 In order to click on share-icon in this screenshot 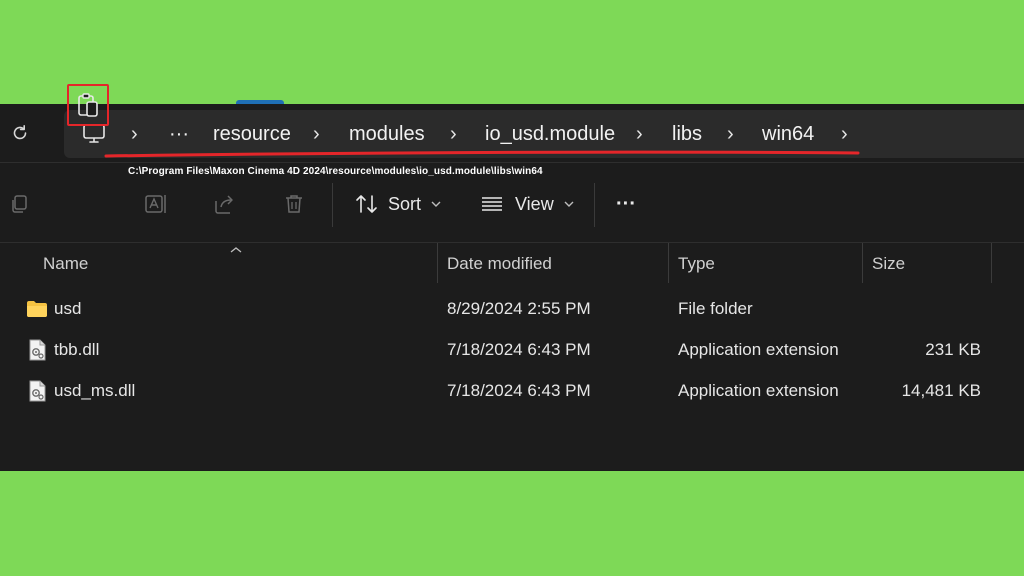, I will do `click(224, 204)`.